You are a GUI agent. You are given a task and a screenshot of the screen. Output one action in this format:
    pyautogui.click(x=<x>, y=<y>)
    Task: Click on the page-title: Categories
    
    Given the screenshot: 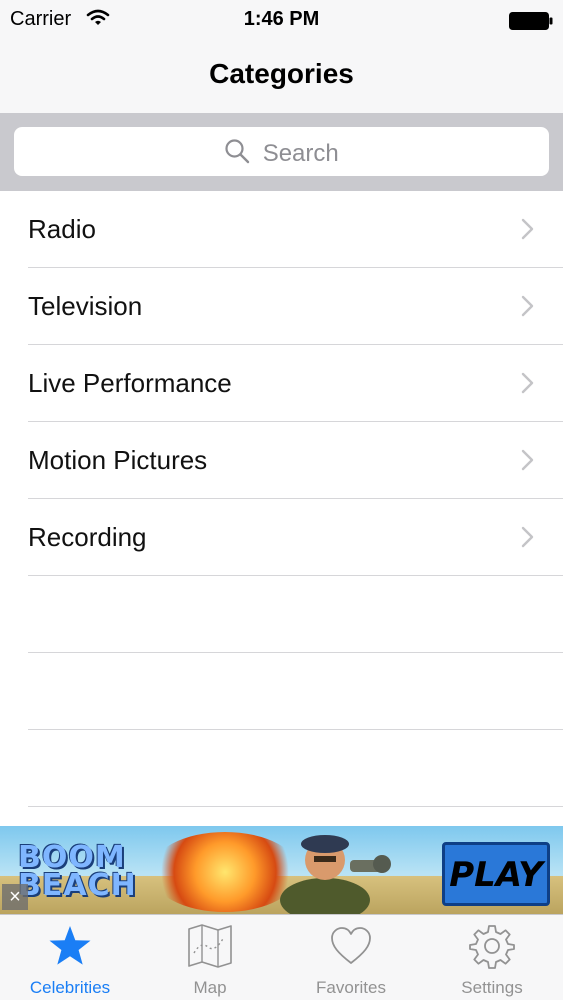 What is the action you would take?
    pyautogui.click(x=281, y=73)
    